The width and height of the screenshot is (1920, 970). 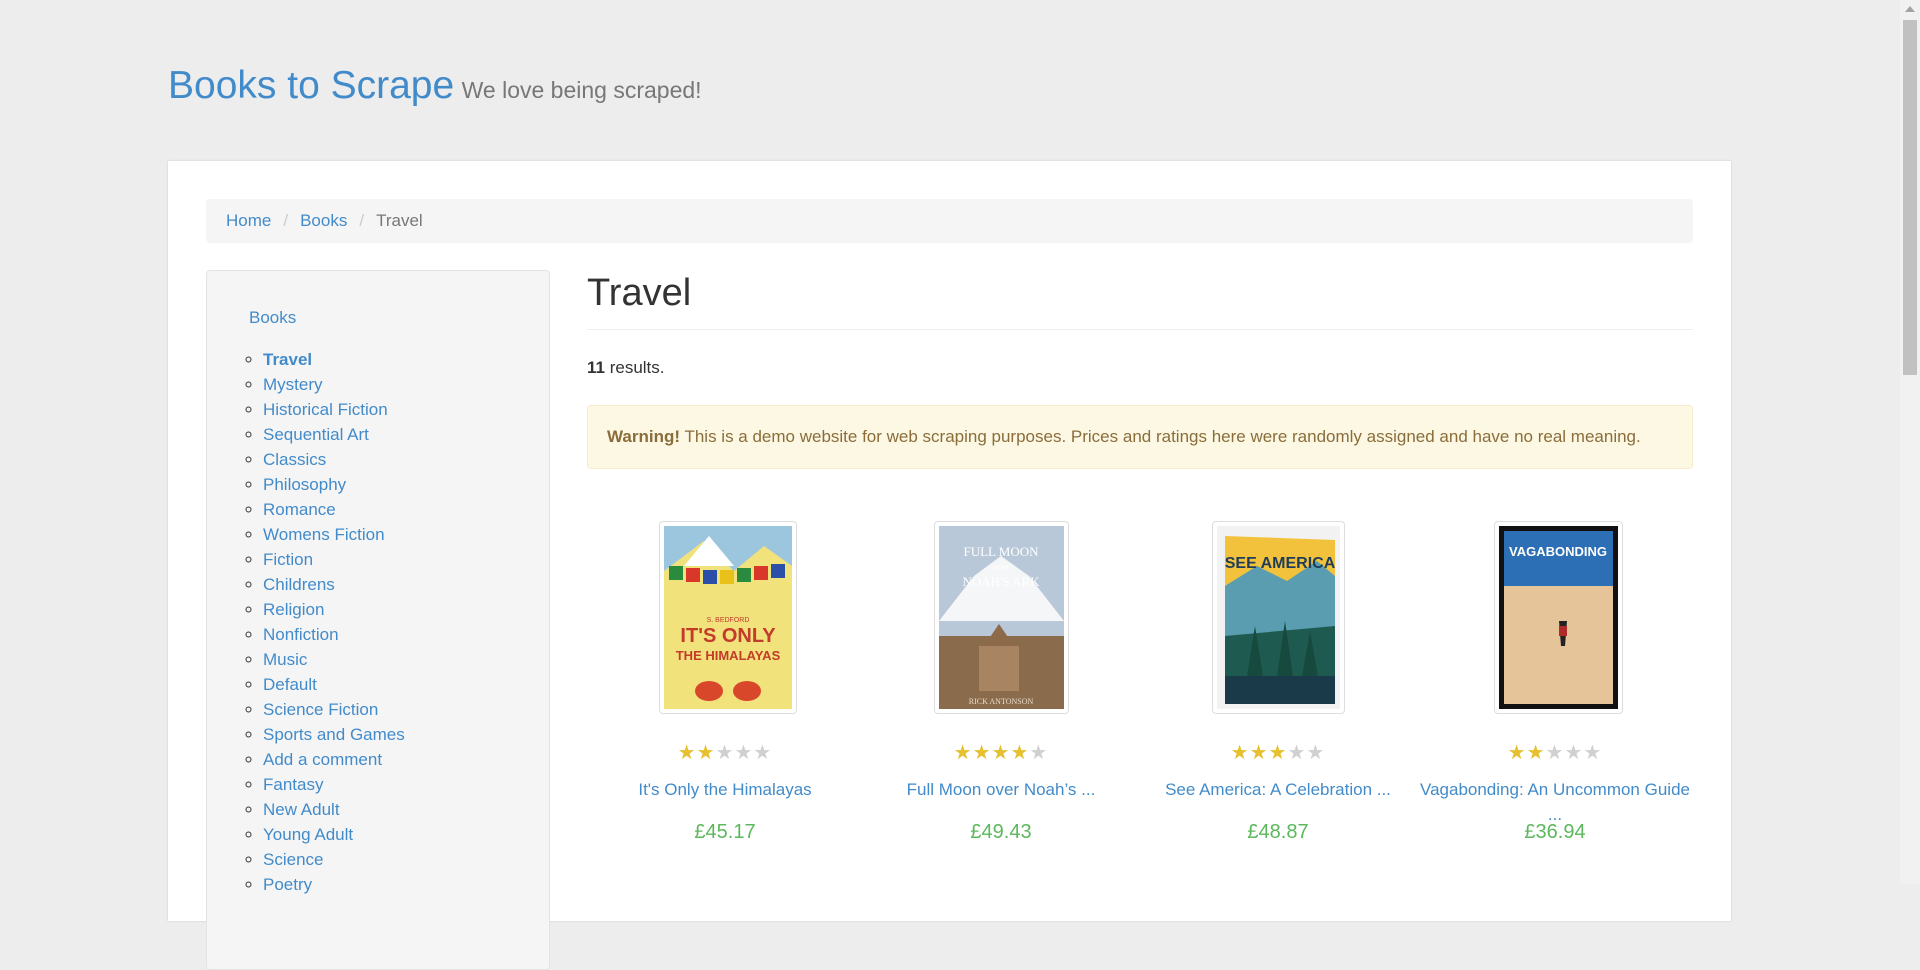 I want to click on sidebar-item-historical-fiction: Historical Fiction, so click(x=334, y=409).